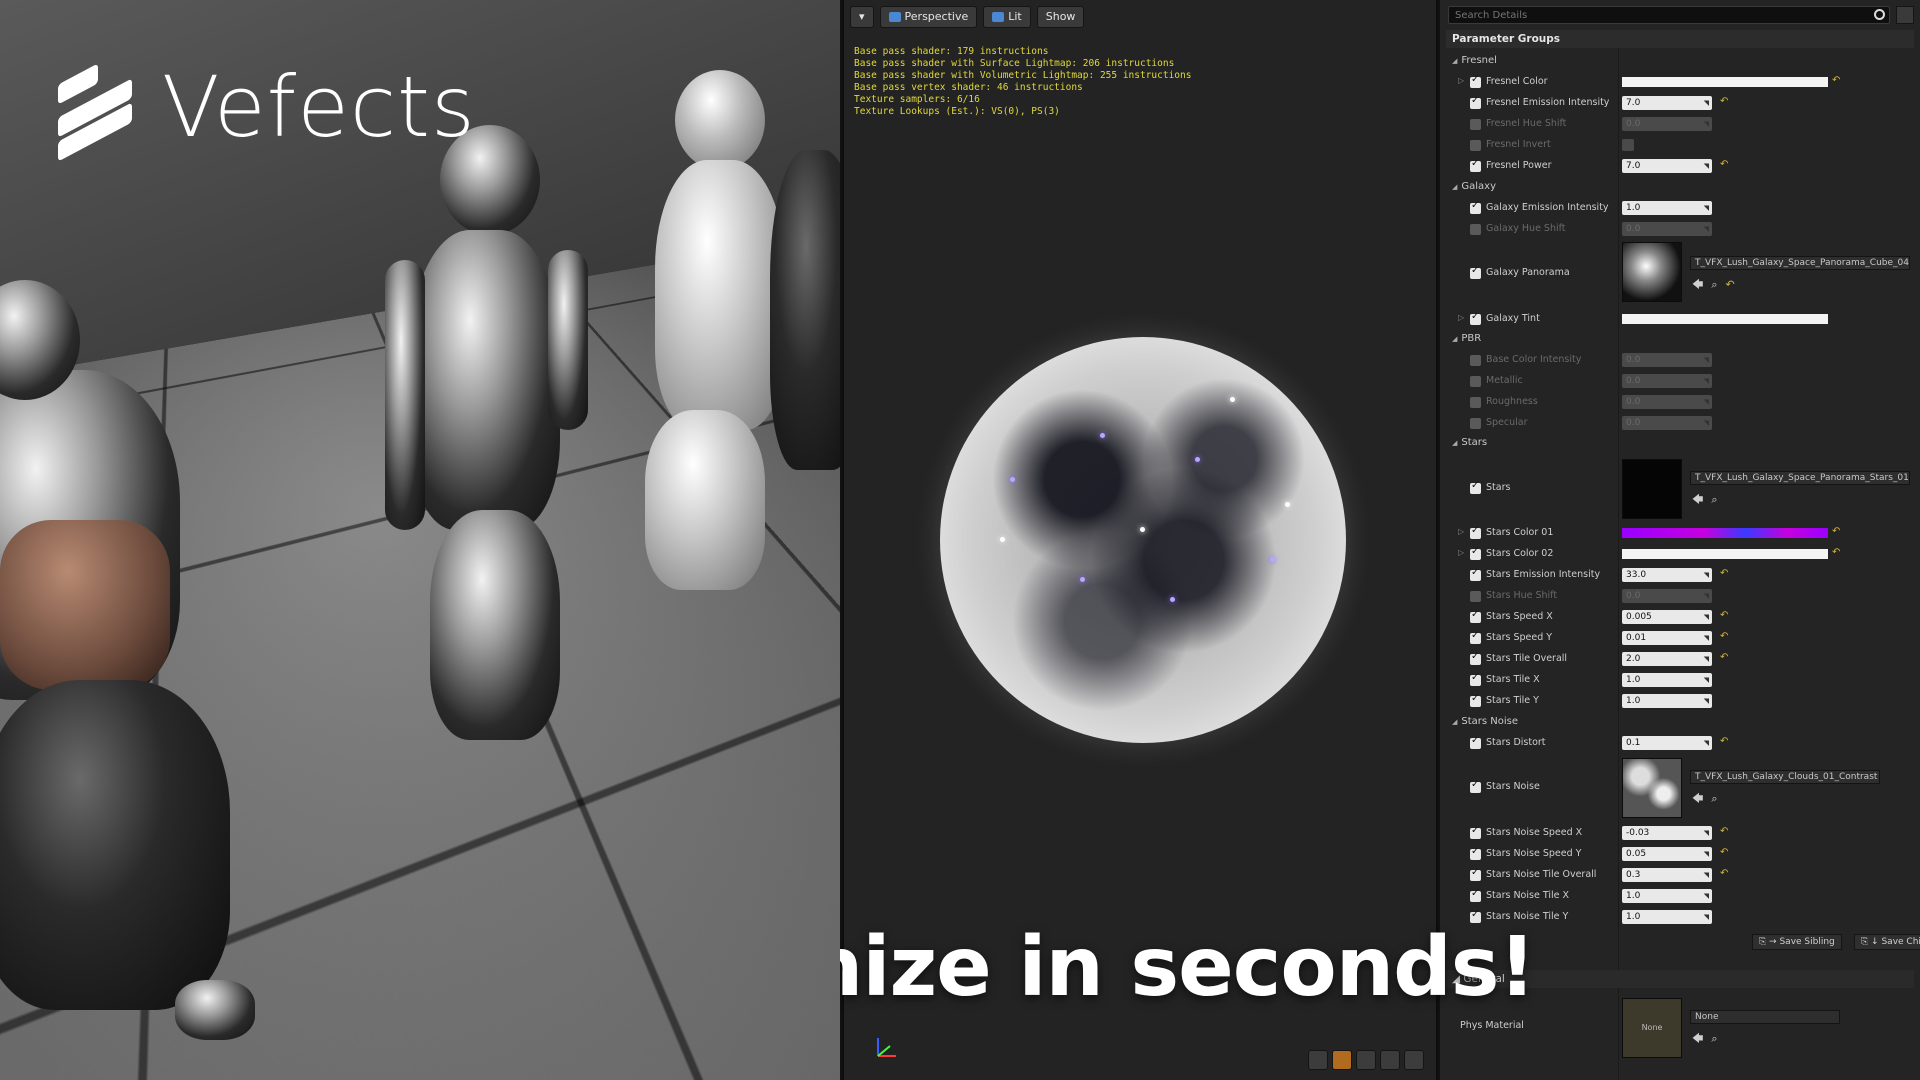 This screenshot has width=1920, height=1080. What do you see at coordinates (928, 17) in the screenshot?
I see `perspective-button: Perspective` at bounding box center [928, 17].